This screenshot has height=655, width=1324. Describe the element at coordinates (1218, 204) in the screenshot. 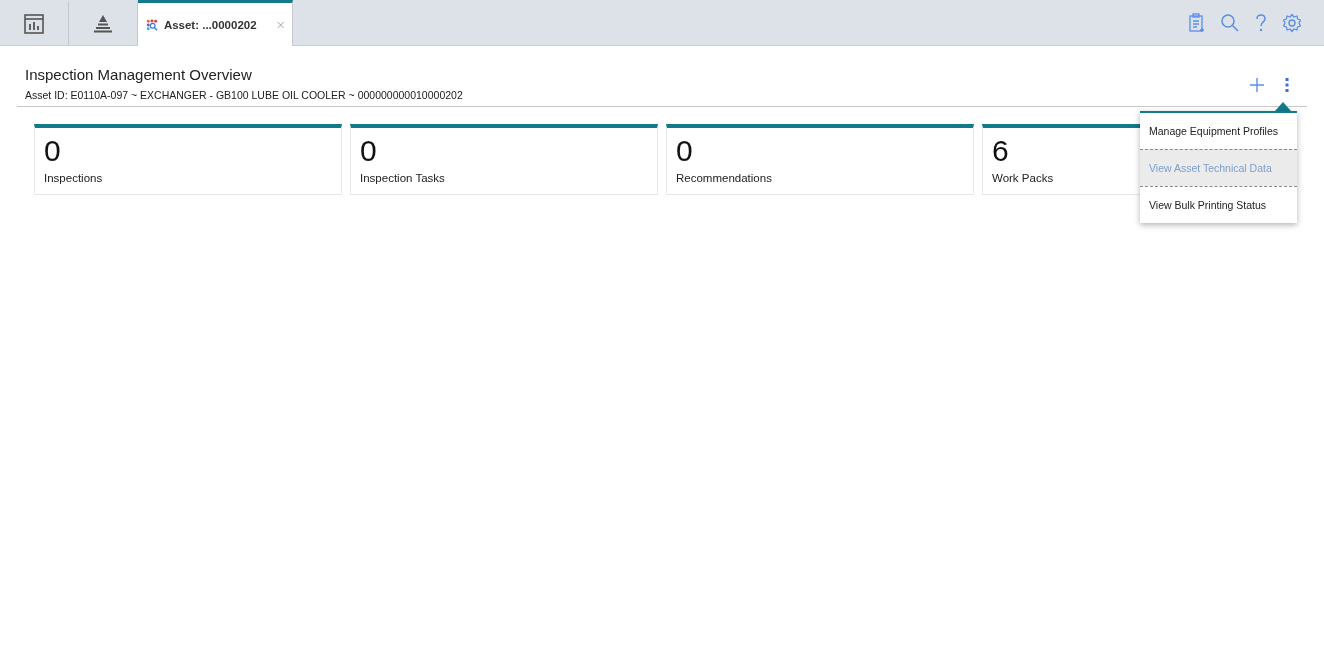

I see `menu-item: View Bulk Printing Status` at that location.